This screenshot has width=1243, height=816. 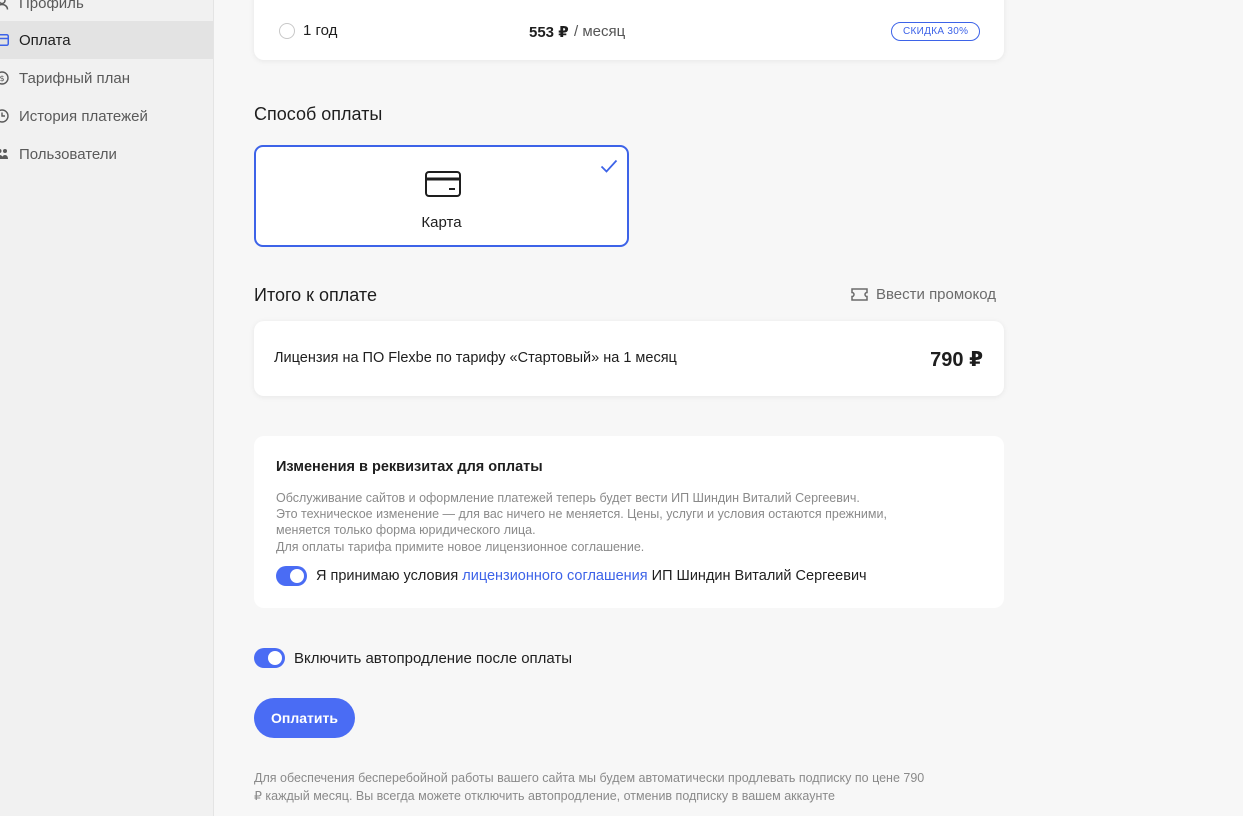 I want to click on period-label: 1 год, so click(x=320, y=30).